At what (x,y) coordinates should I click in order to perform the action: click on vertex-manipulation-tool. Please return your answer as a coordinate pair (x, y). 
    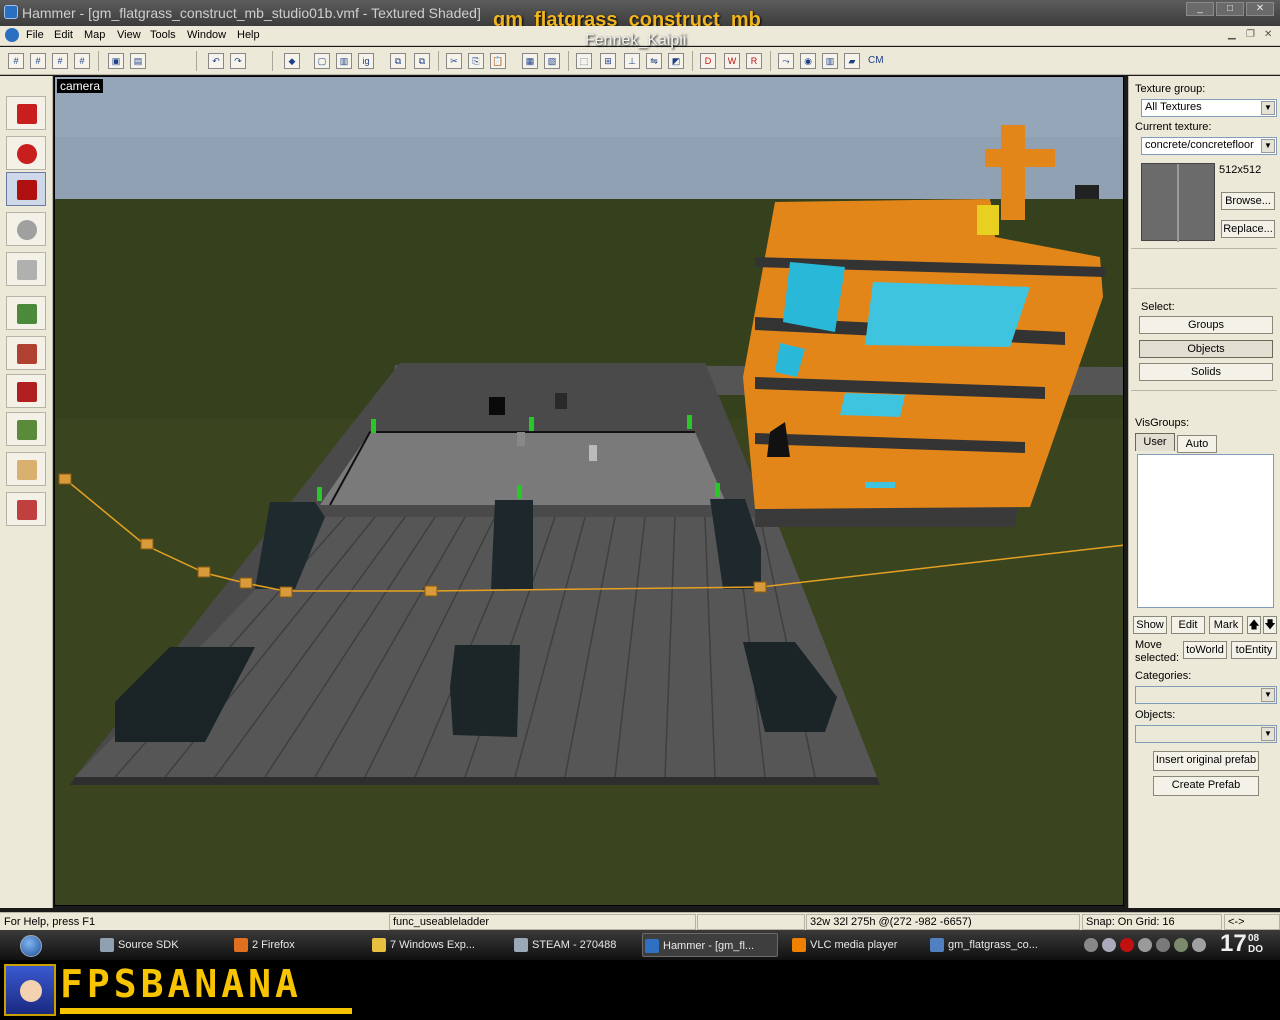
    Looking at the image, I should click on (26, 509).